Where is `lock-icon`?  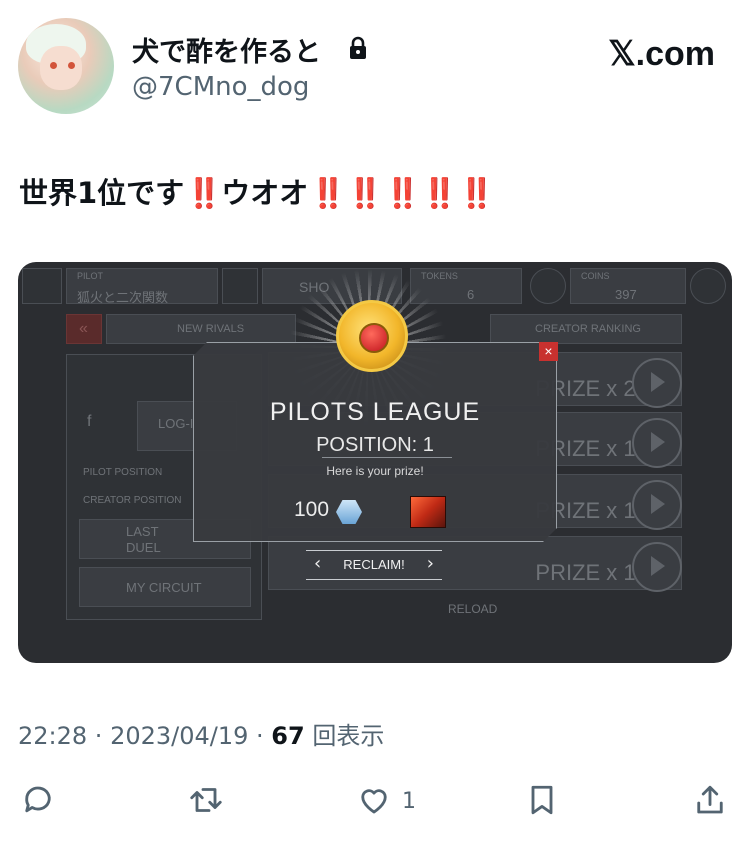
lock-icon is located at coordinates (358, 47).